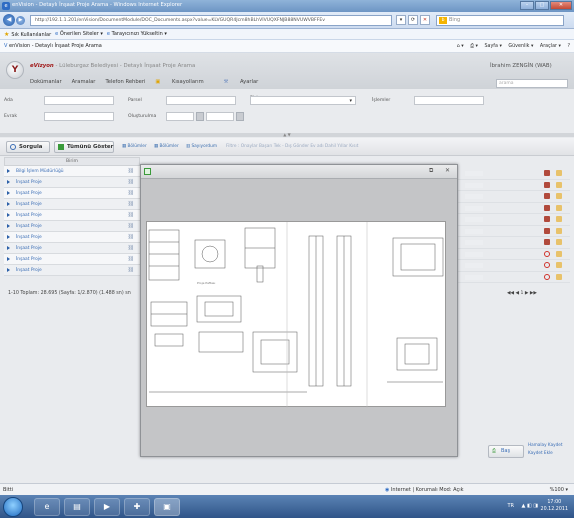  I want to click on forward-icon: ▶, so click(20, 20).